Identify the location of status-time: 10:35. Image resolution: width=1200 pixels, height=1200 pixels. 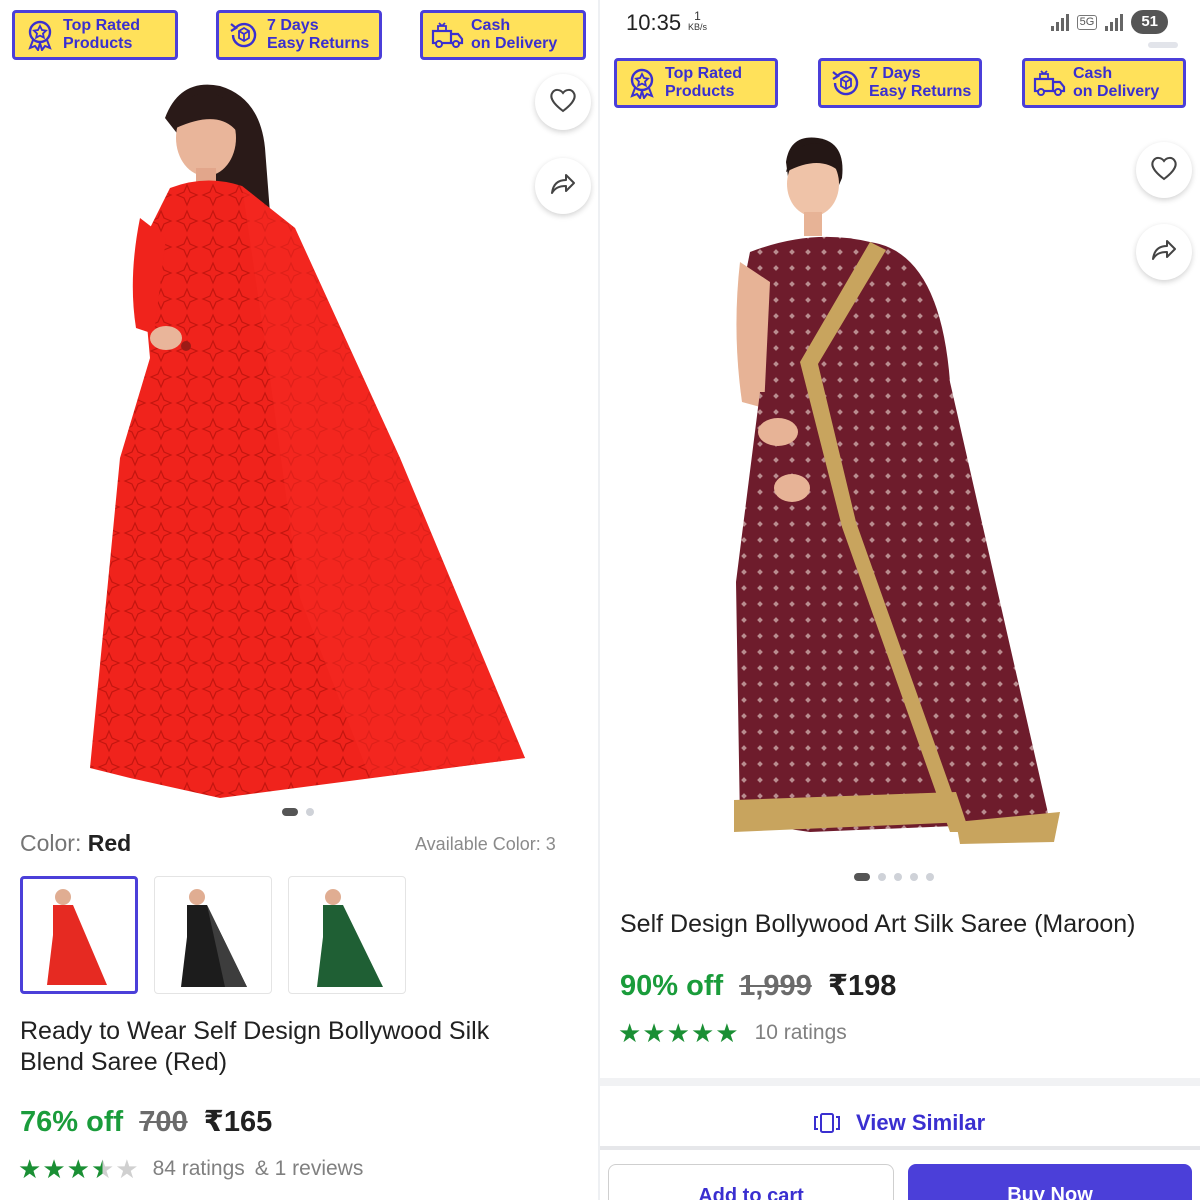
(654, 22).